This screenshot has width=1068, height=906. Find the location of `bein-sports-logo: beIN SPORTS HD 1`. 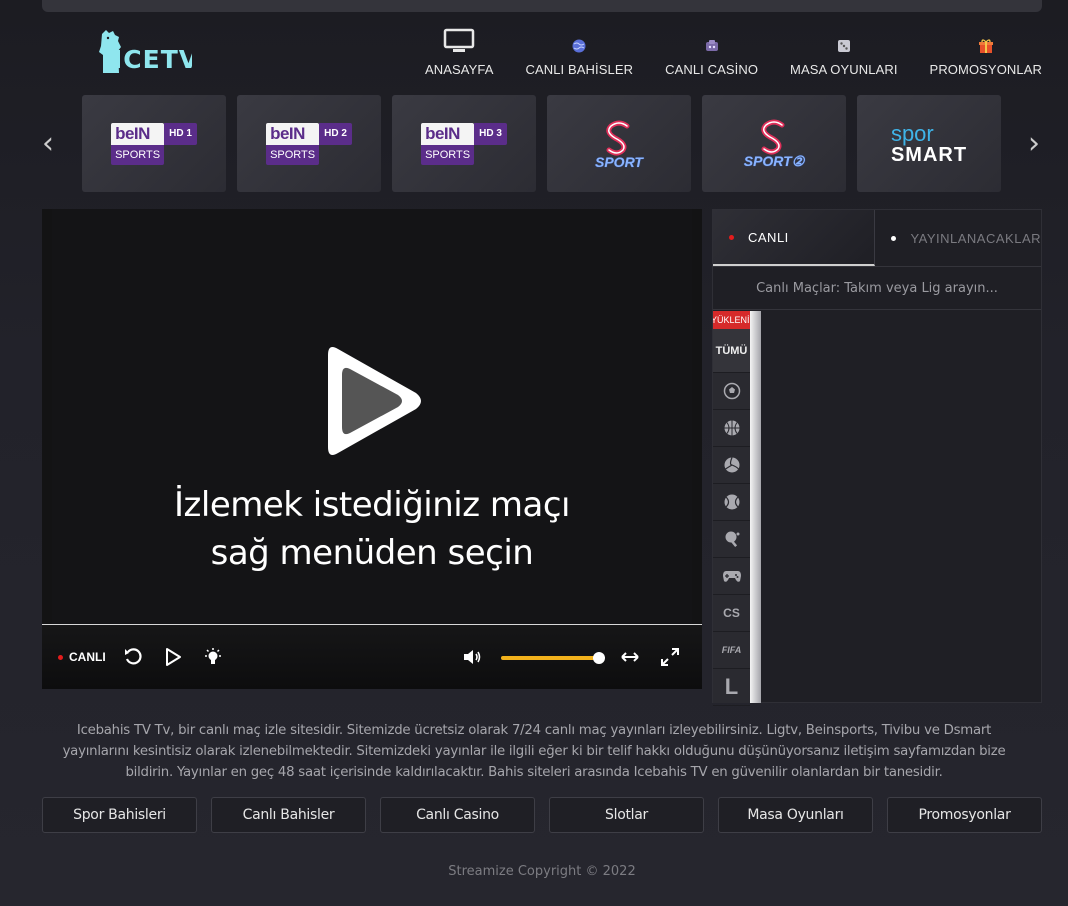

bein-sports-logo: beIN SPORTS HD 1 is located at coordinates (154, 143).